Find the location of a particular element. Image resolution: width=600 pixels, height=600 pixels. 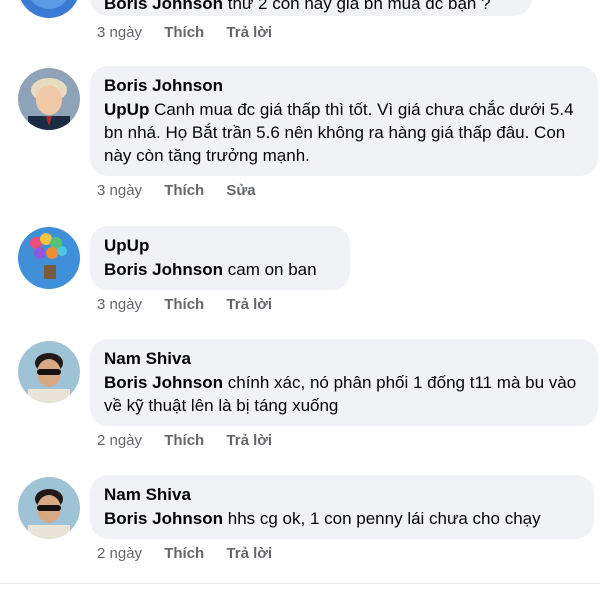

mention-tag: UpUp is located at coordinates (126, 109).